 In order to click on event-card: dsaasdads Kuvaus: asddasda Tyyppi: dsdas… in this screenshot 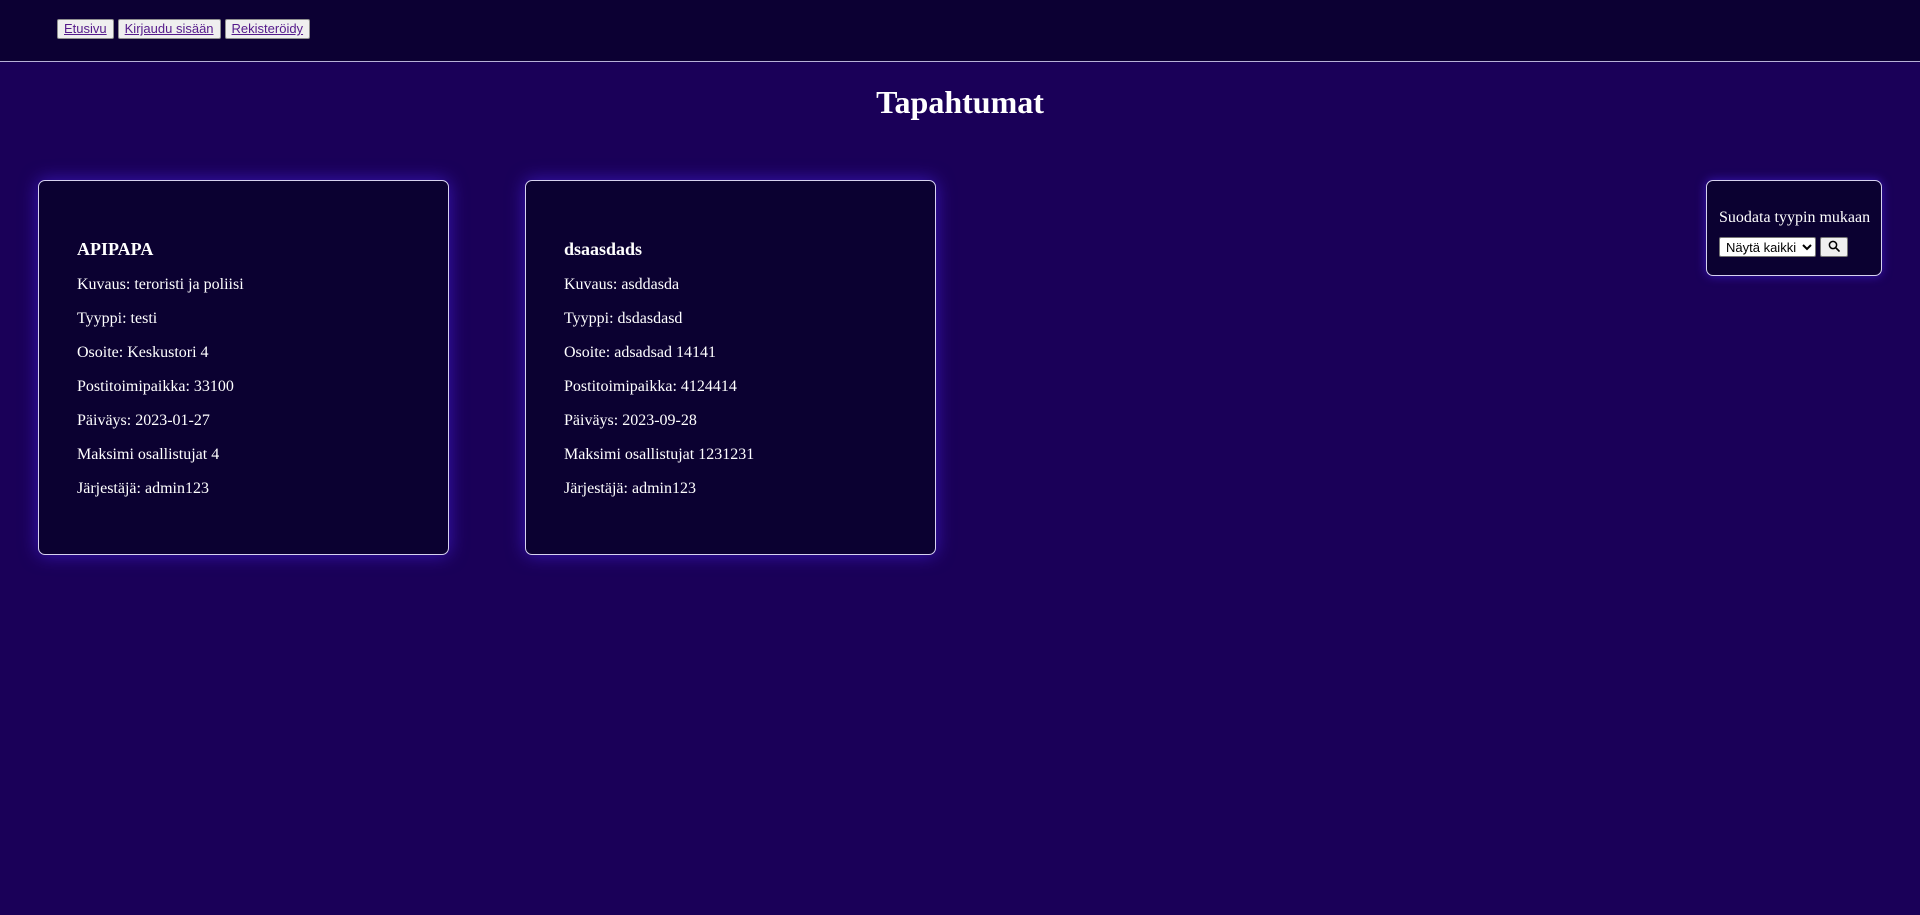, I will do `click(730, 367)`.